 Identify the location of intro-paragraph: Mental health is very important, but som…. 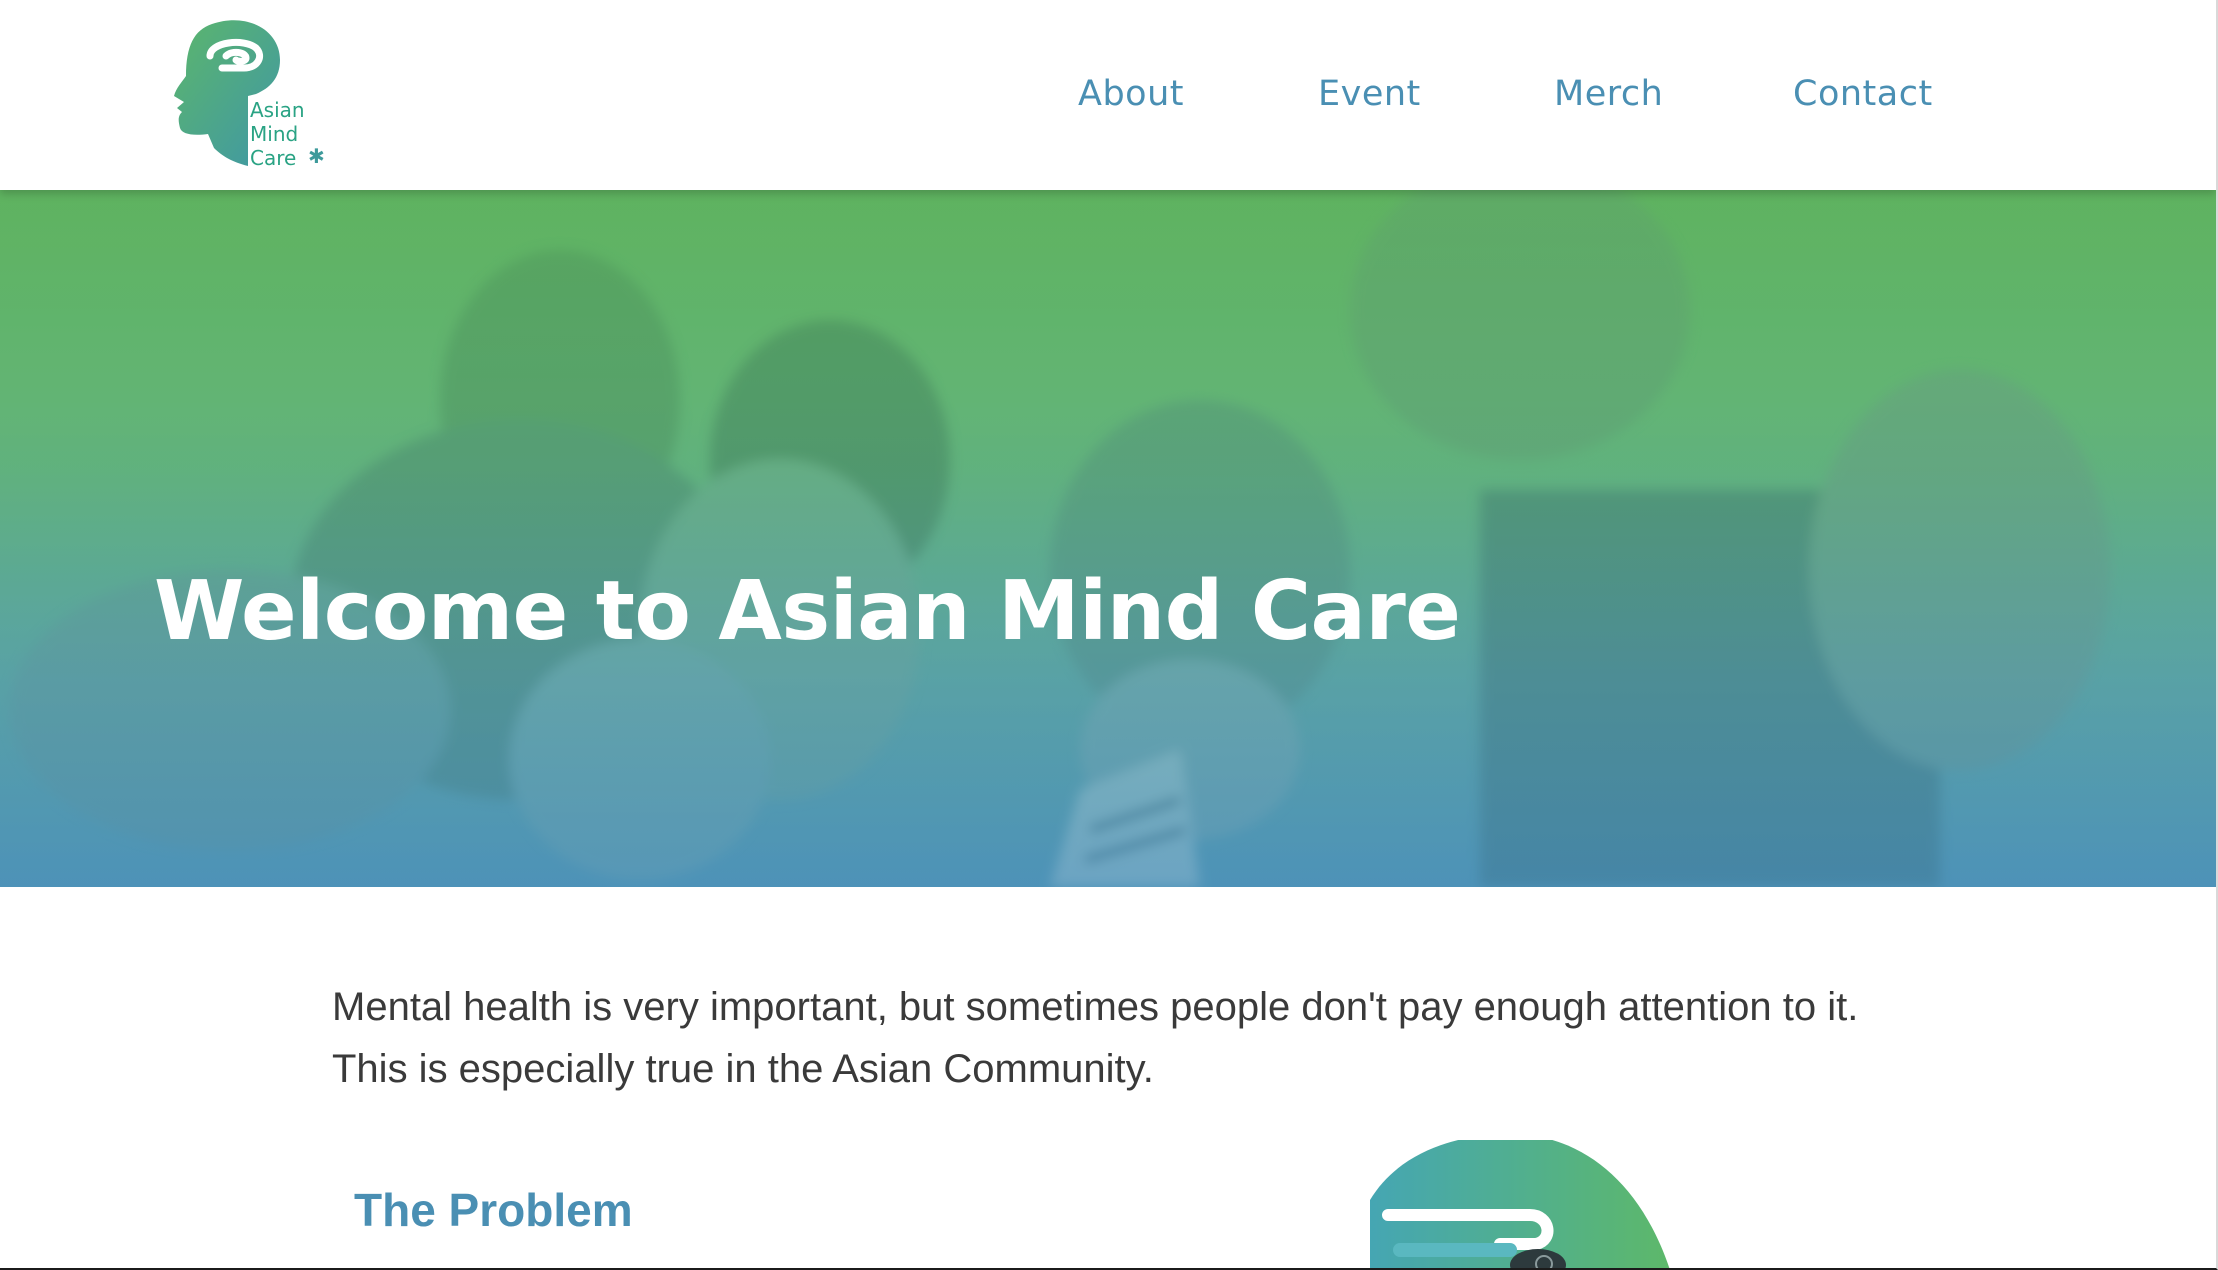
(1095, 1038).